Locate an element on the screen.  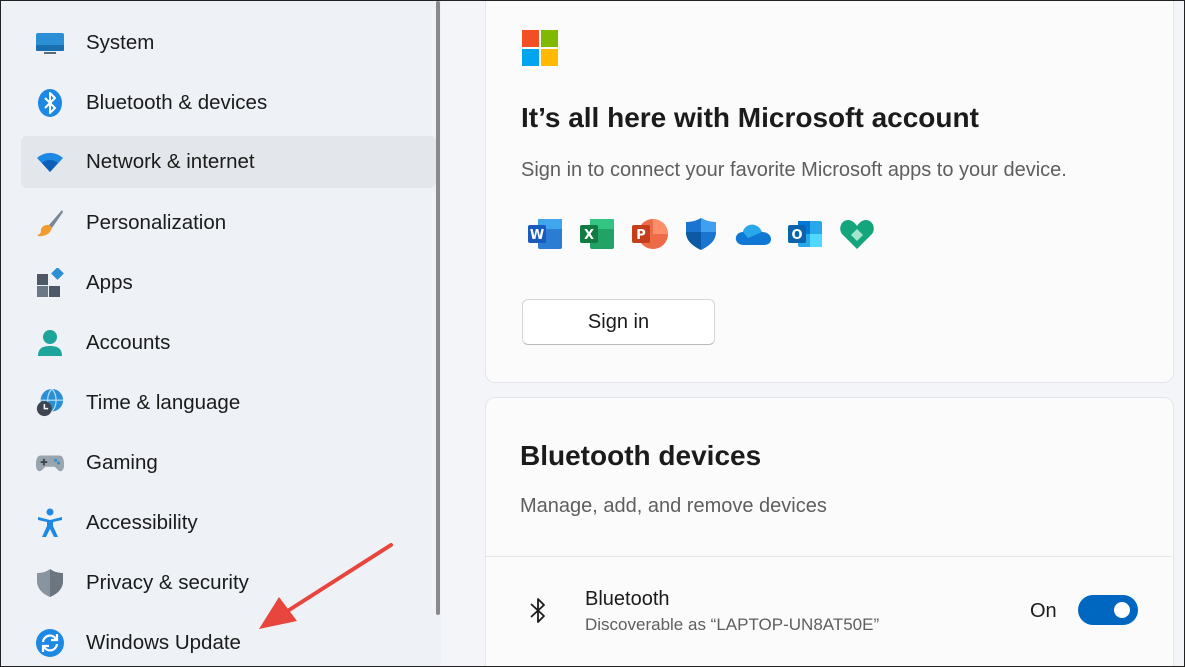
sidebar-item-privacy-security: Privacy & security is located at coordinates (228, 583).